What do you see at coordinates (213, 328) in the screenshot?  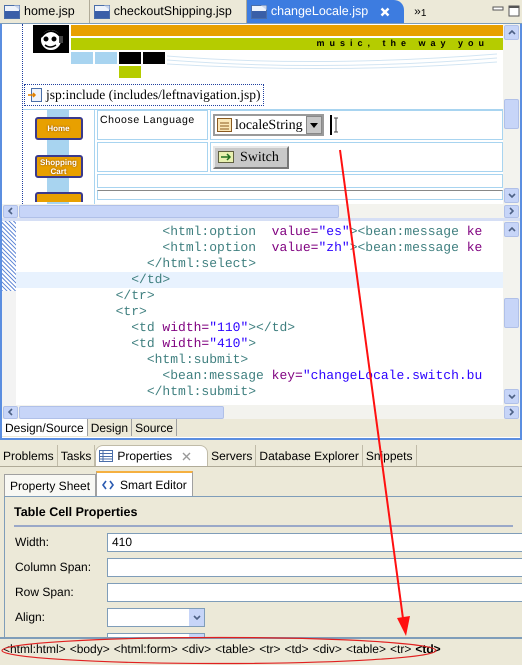 I see `code-line: <td width="110"></td>` at bounding box center [213, 328].